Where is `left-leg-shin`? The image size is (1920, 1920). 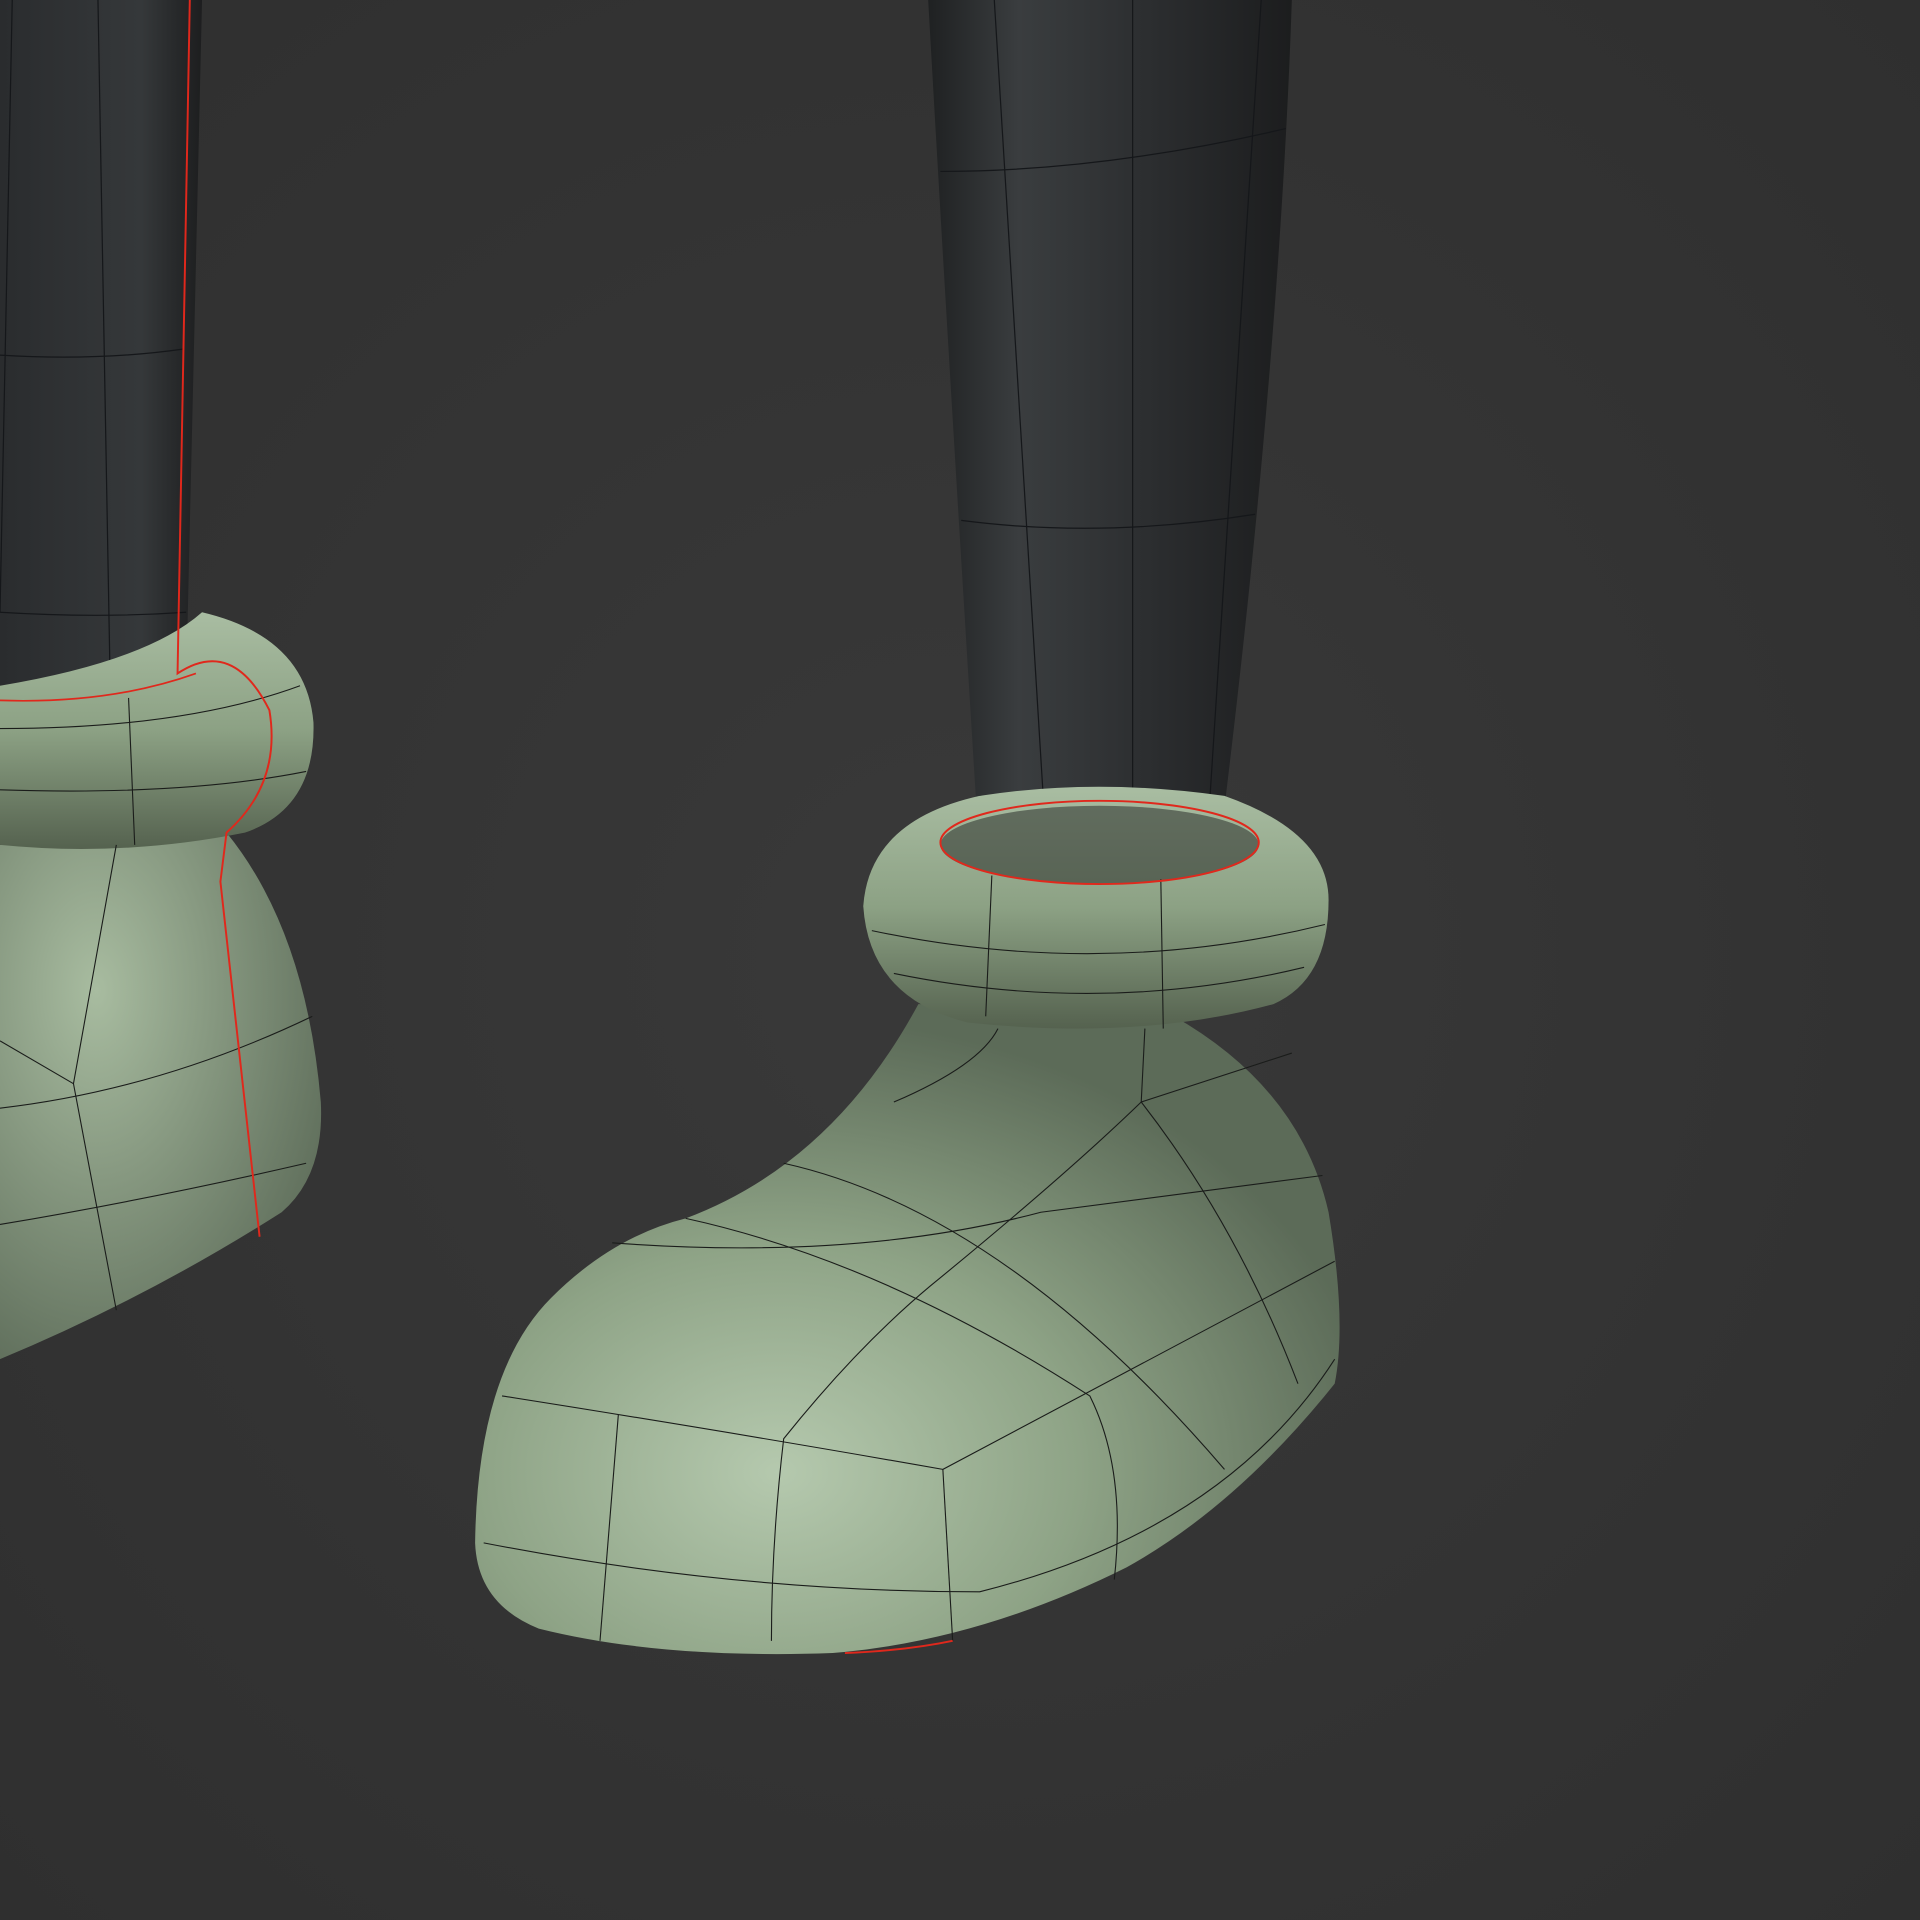 left-leg-shin is located at coordinates (101, 343).